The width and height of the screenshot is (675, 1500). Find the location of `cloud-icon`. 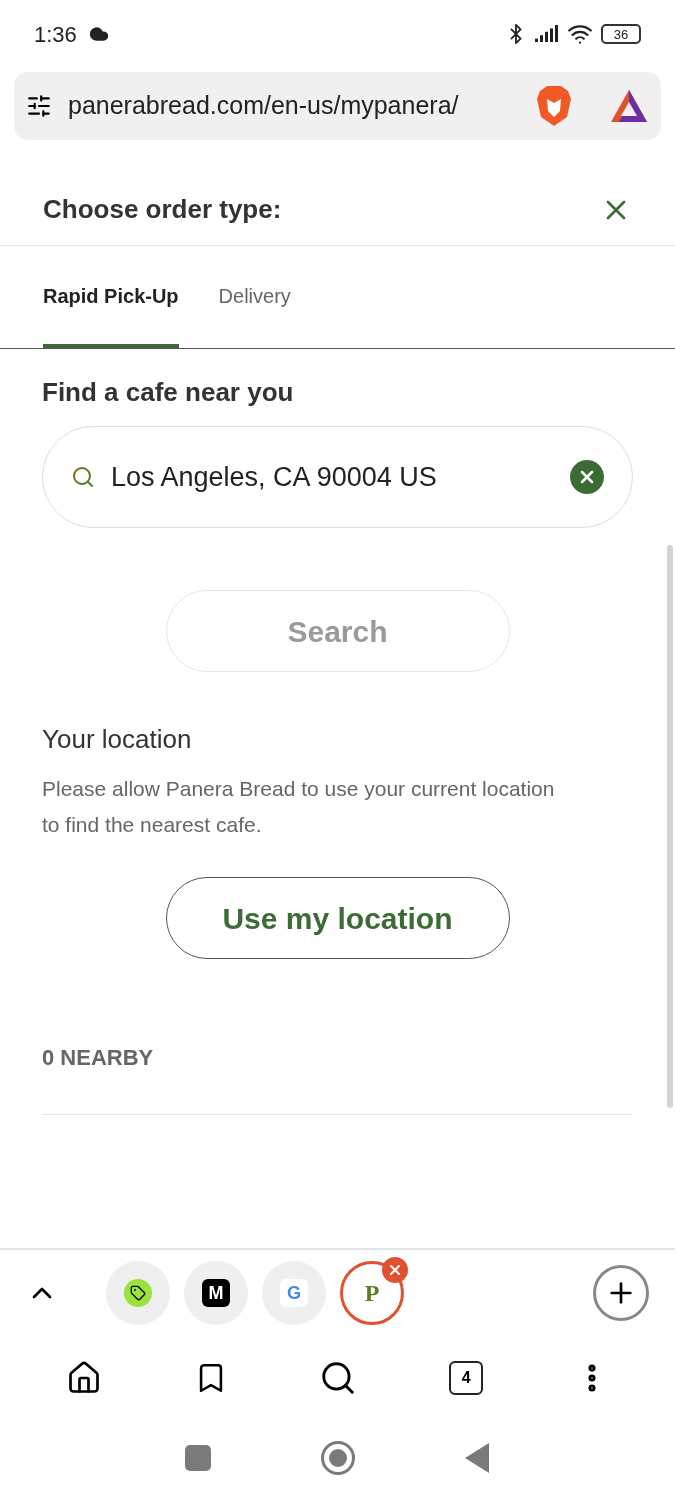

cloud-icon is located at coordinates (98, 34).